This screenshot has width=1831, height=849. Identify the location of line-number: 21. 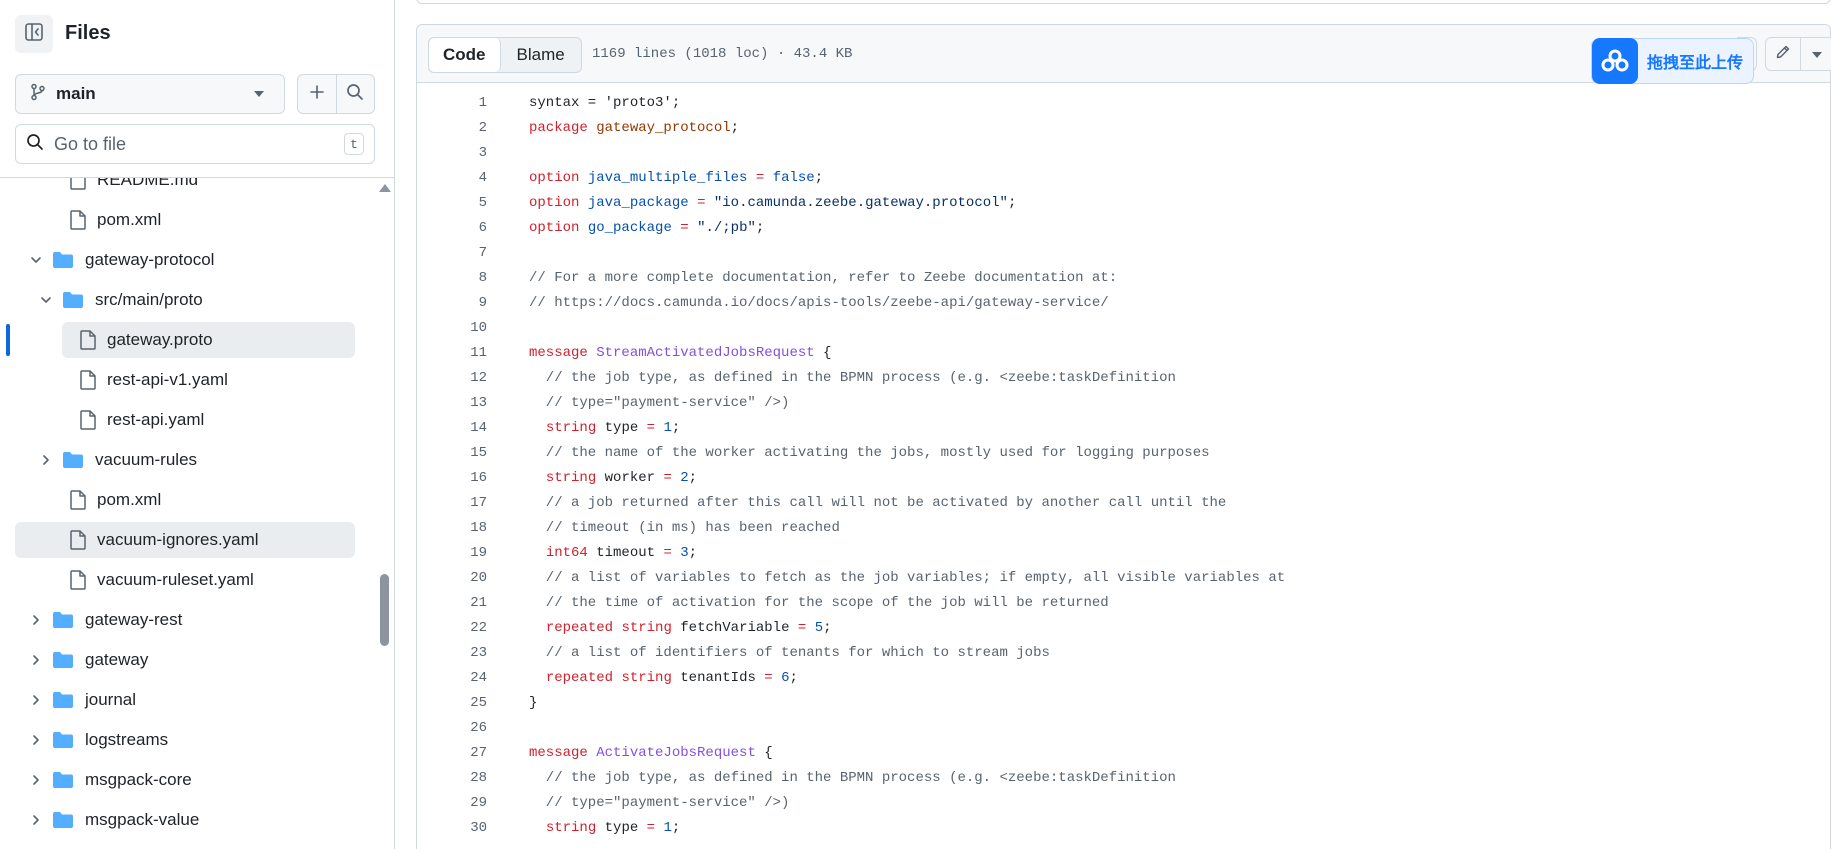
(452, 603).